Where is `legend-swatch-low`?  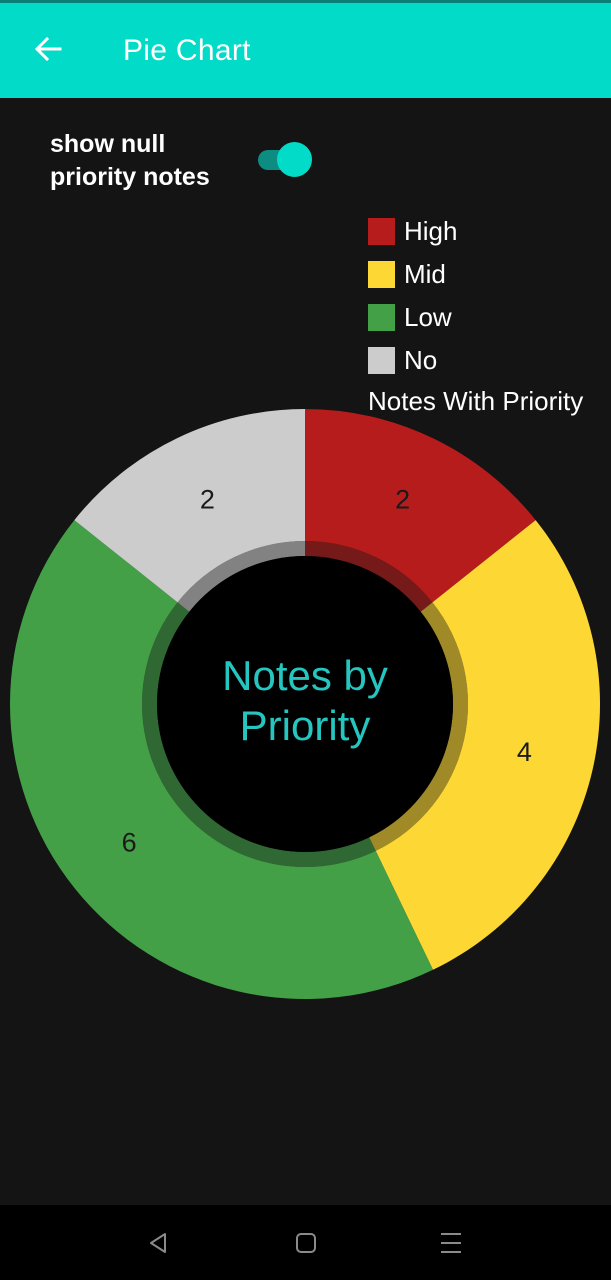 legend-swatch-low is located at coordinates (381, 317).